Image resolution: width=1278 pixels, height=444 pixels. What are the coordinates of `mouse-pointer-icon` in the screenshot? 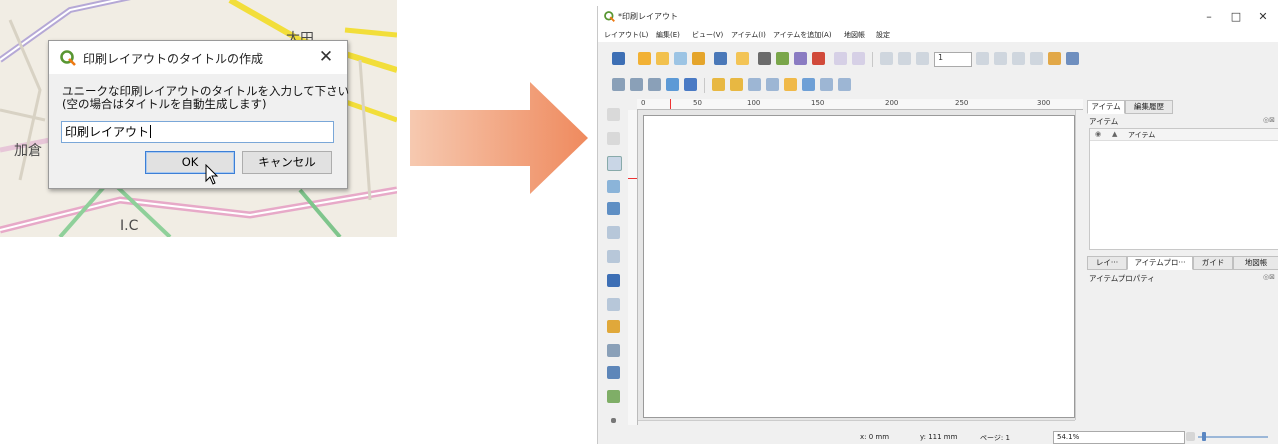 It's located at (212, 174).